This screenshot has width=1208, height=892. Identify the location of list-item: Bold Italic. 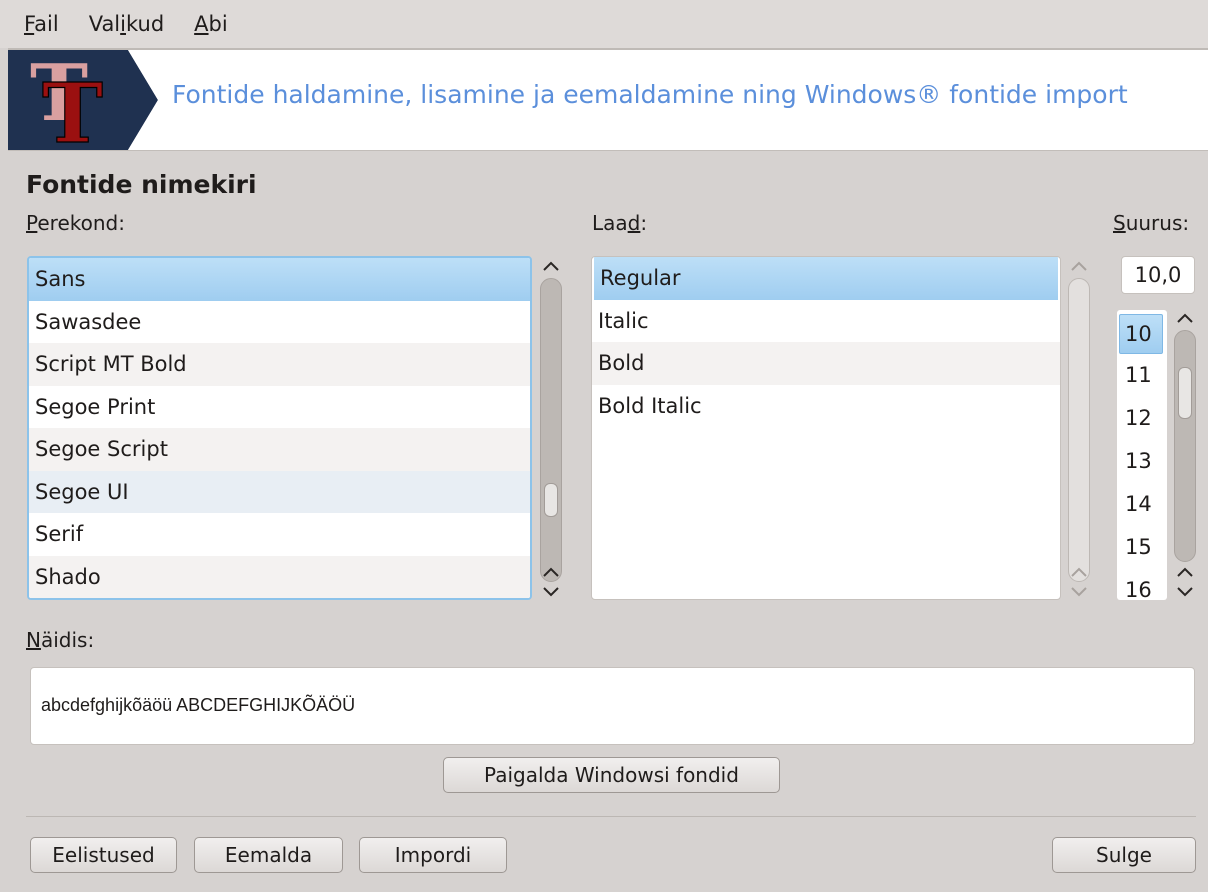
(826, 406).